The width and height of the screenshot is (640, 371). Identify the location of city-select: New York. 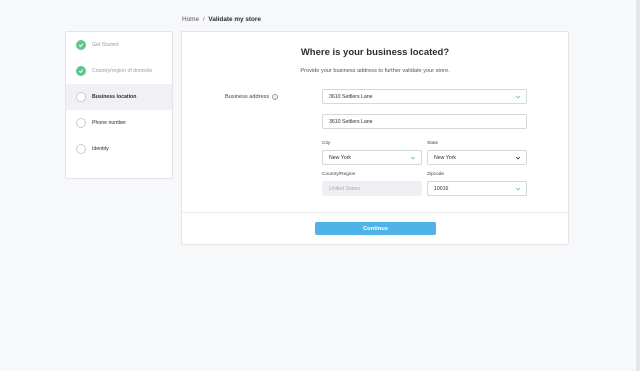
(372, 157).